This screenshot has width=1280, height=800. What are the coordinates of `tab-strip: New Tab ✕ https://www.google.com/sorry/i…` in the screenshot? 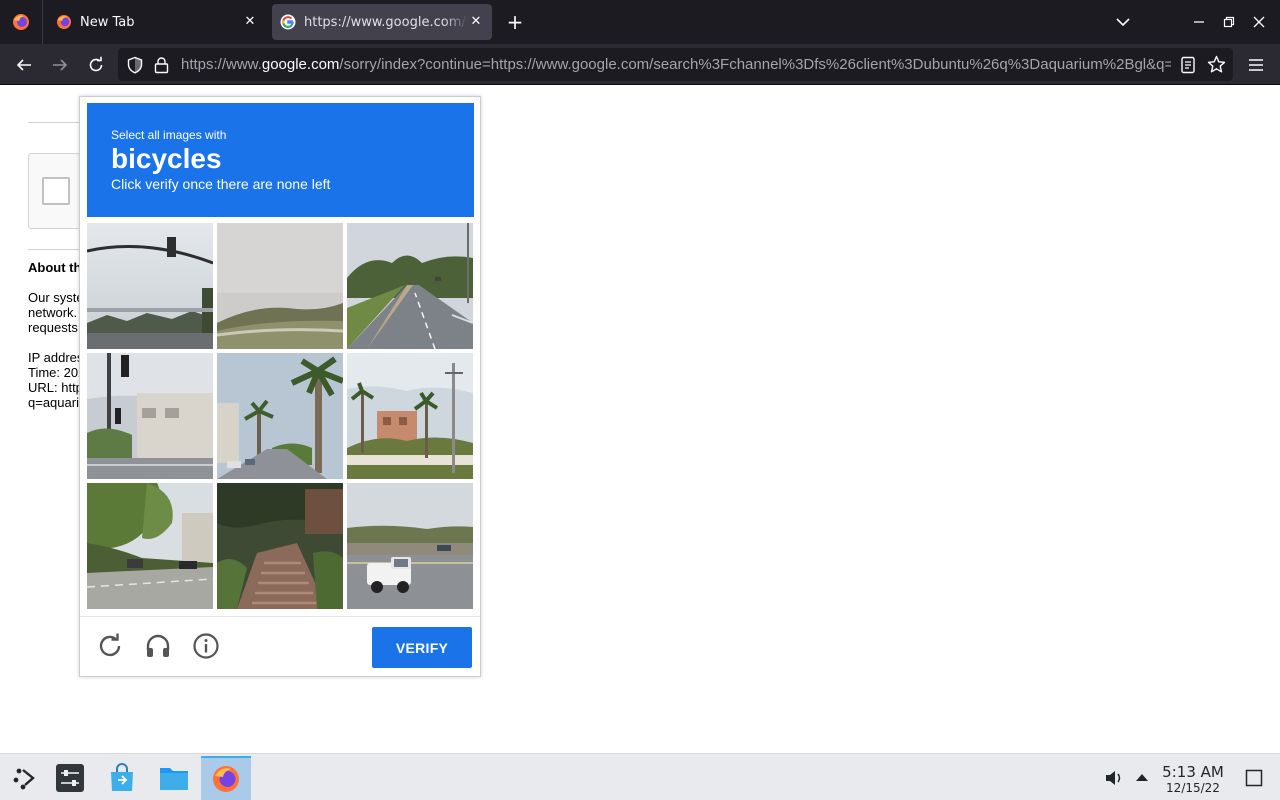 It's located at (640, 22).